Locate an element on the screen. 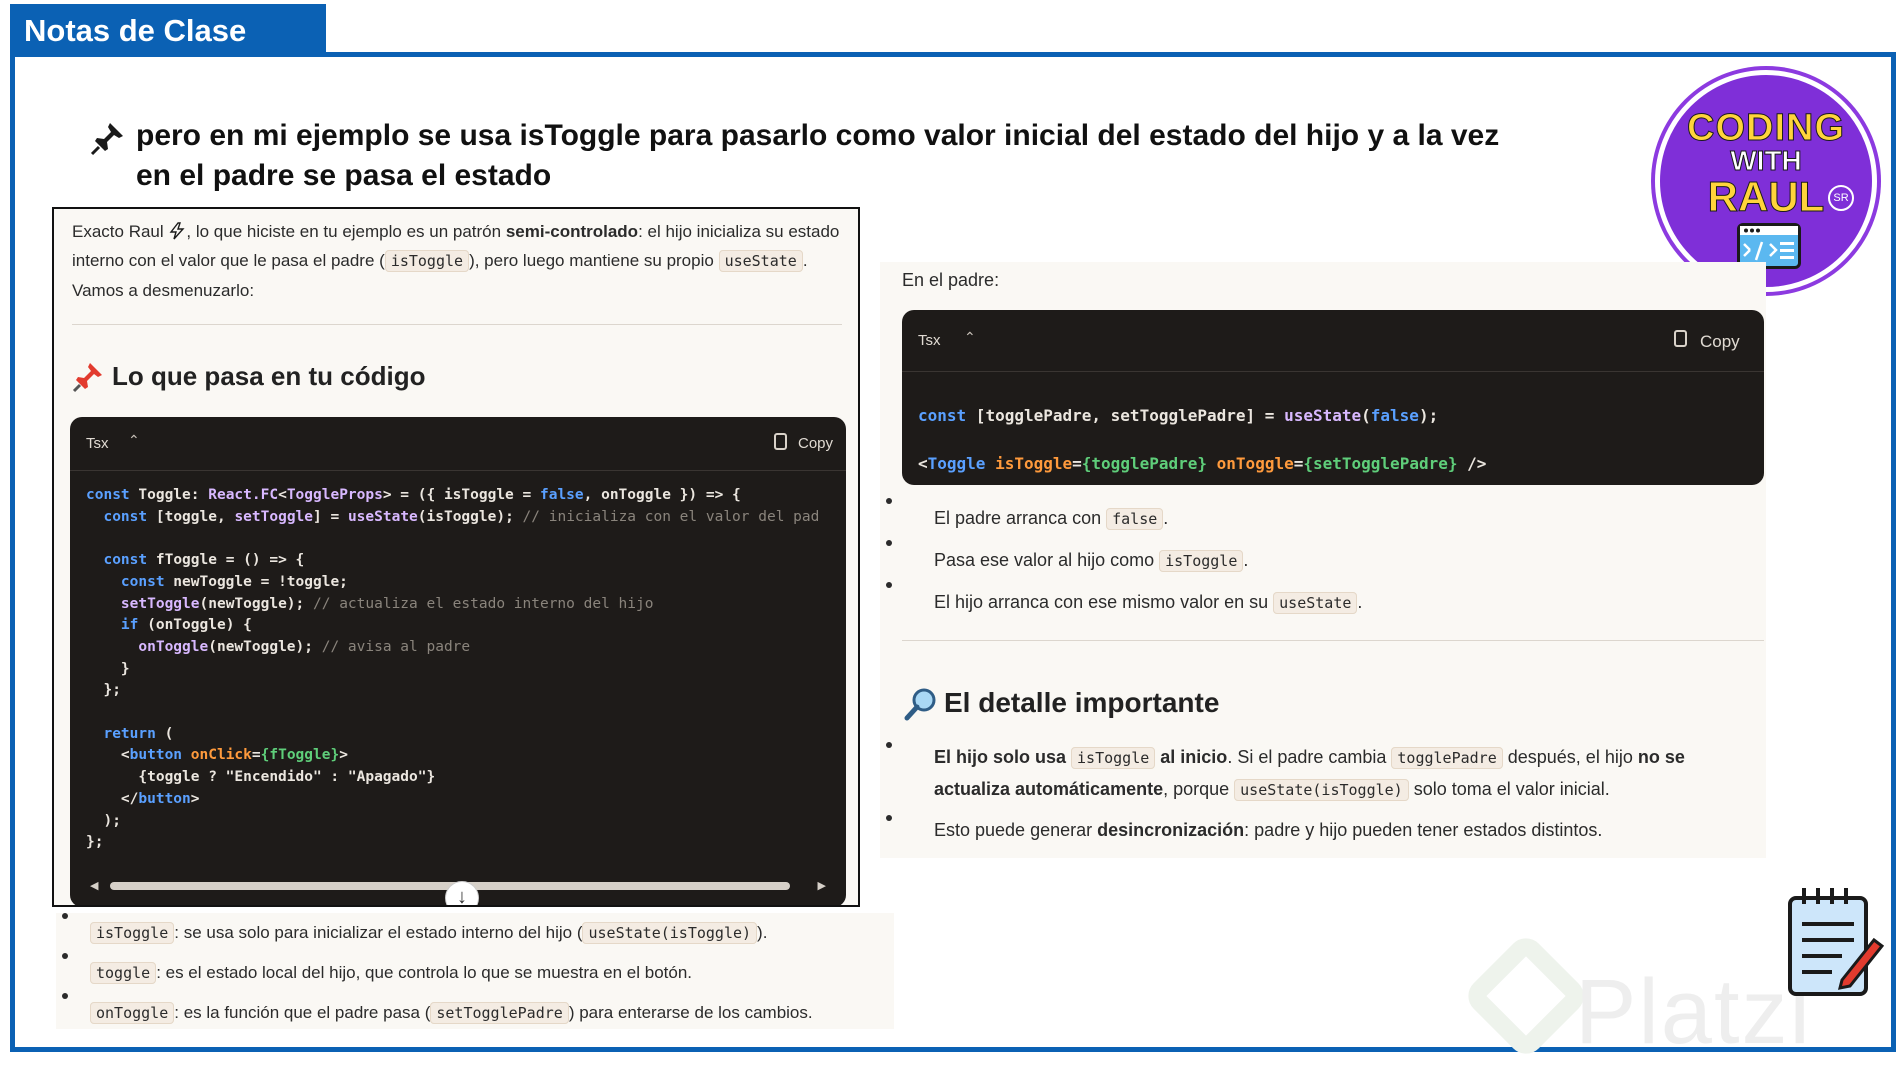  bullet-text: ) para enterarse de los cambios. is located at coordinates (690, 1012).